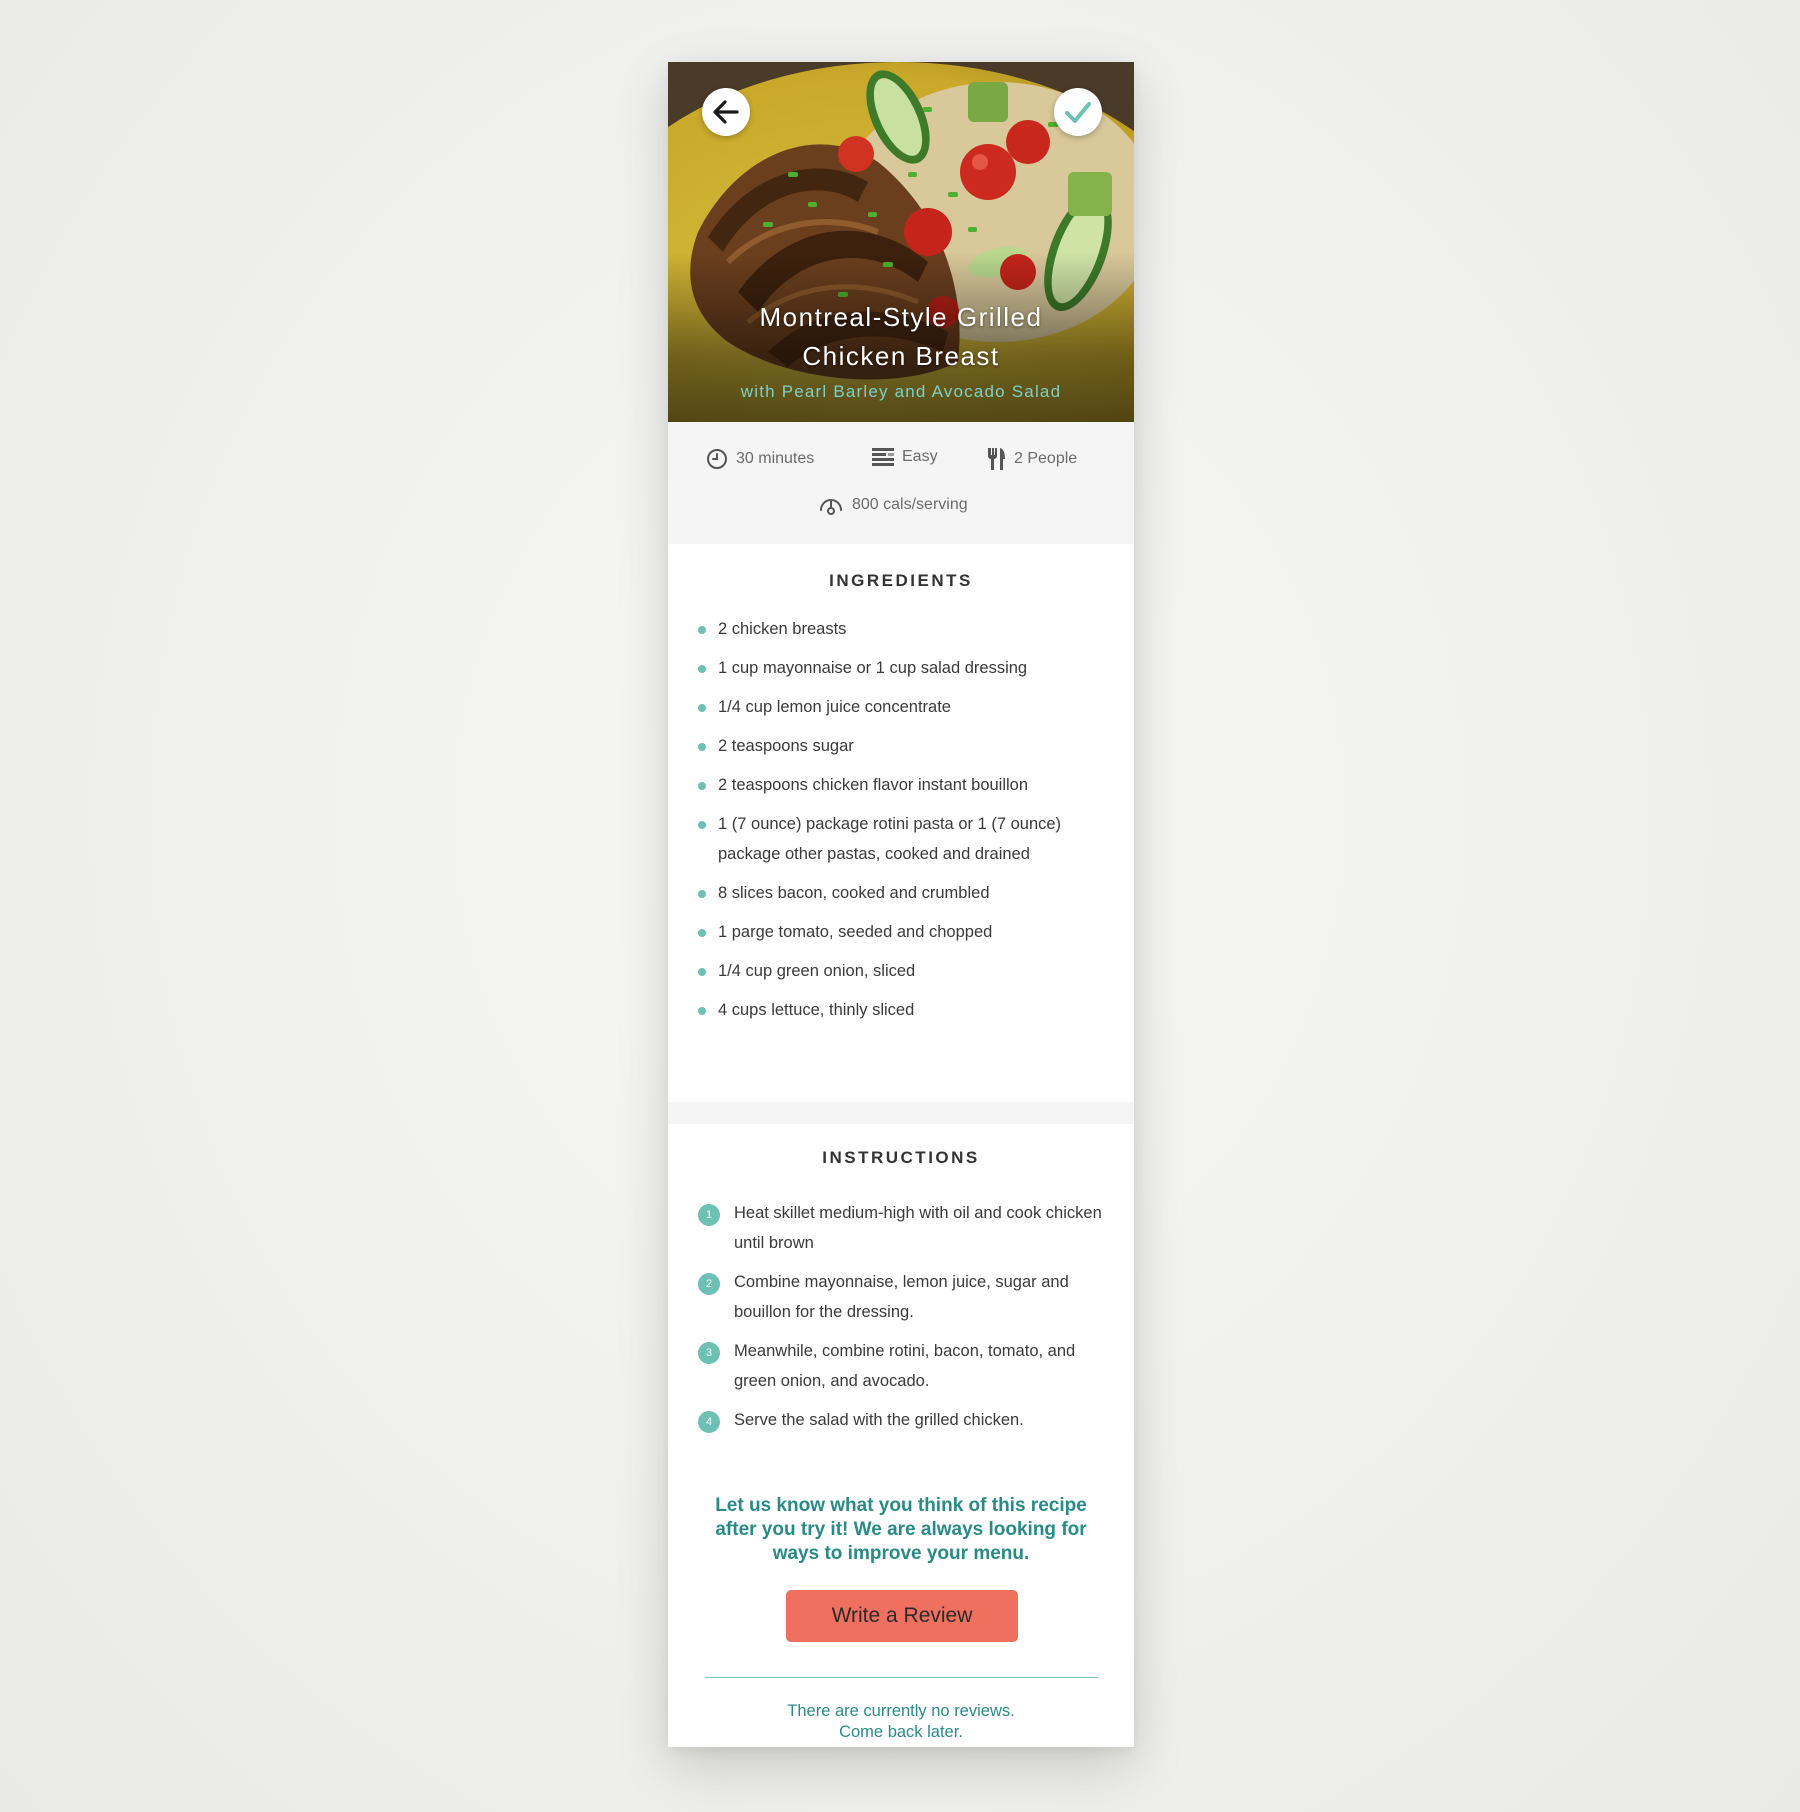 This screenshot has width=1800, height=1812. Describe the element at coordinates (786, 746) in the screenshot. I see `ingredient-text: 2 teaspoons sugar` at that location.